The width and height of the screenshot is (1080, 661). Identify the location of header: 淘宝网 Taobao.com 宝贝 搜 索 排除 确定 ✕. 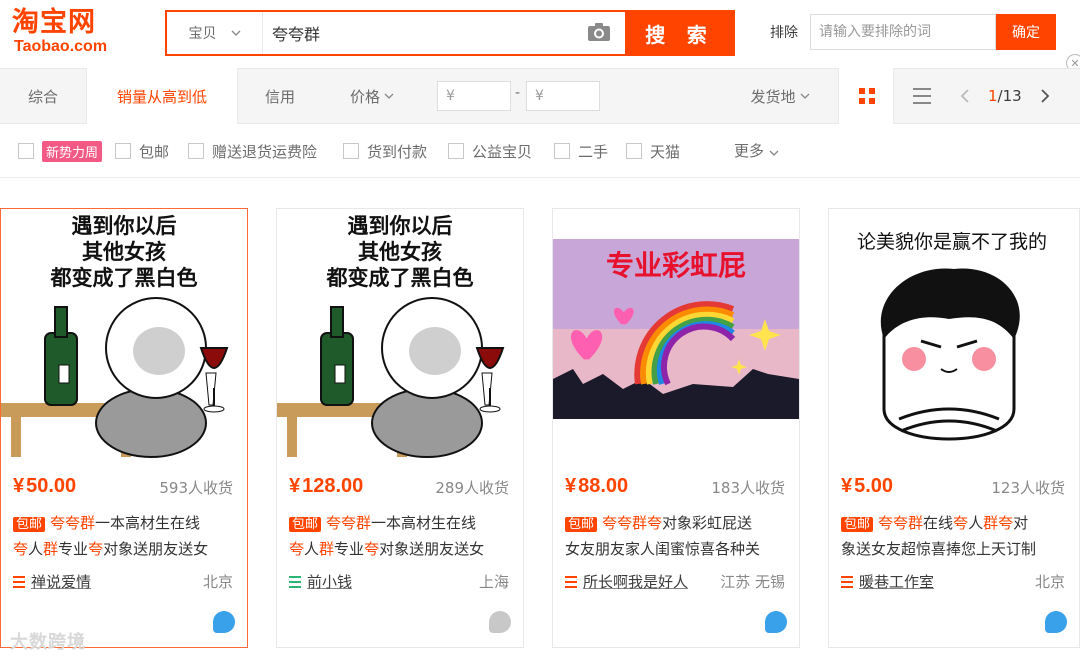
(540, 36).